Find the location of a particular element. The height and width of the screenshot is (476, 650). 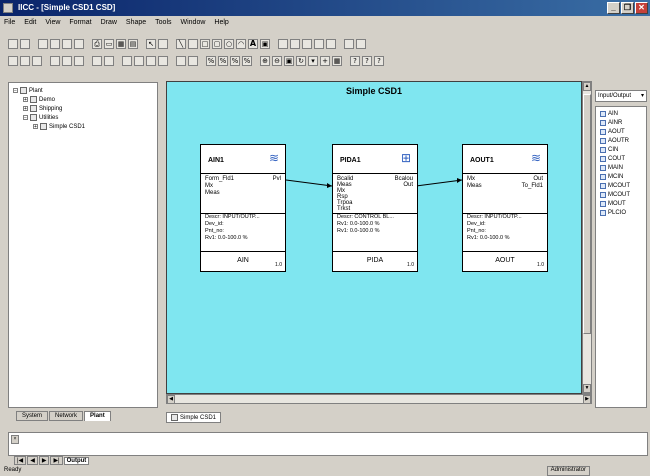

tree-item-utilities: − Utilities is located at coordinates (40, 117).